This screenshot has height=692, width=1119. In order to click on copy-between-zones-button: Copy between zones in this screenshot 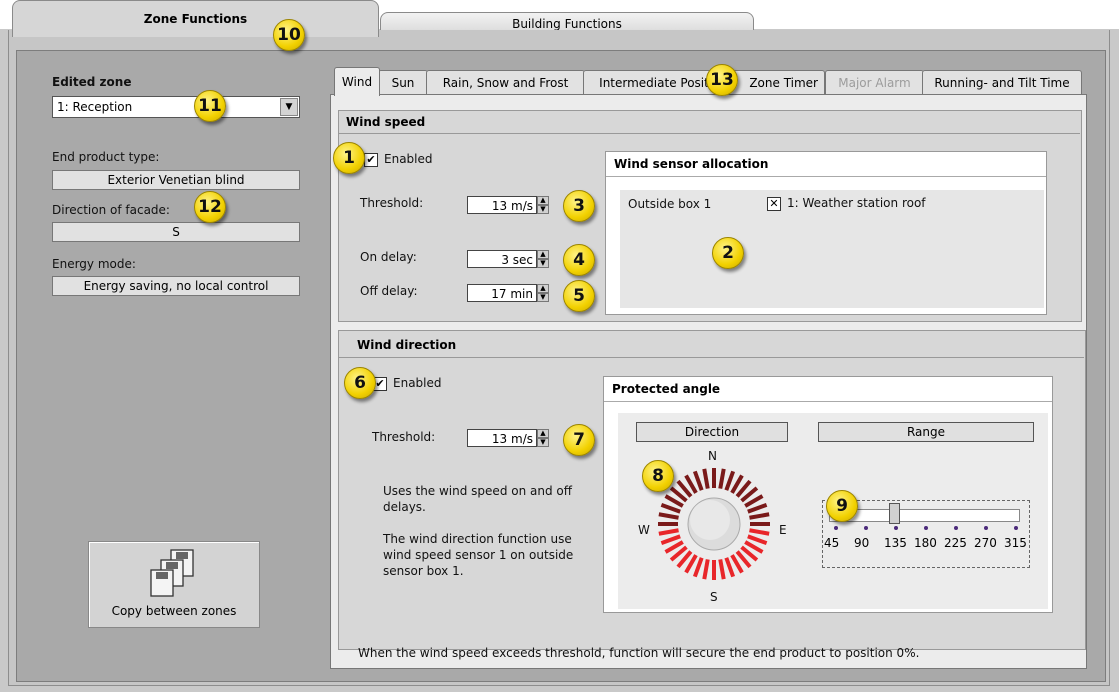, I will do `click(174, 584)`.